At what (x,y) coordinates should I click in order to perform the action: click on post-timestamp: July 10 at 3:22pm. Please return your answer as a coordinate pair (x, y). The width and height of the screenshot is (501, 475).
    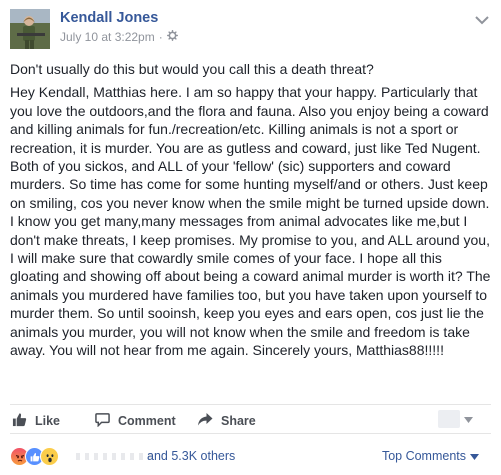
    Looking at the image, I should click on (107, 37).